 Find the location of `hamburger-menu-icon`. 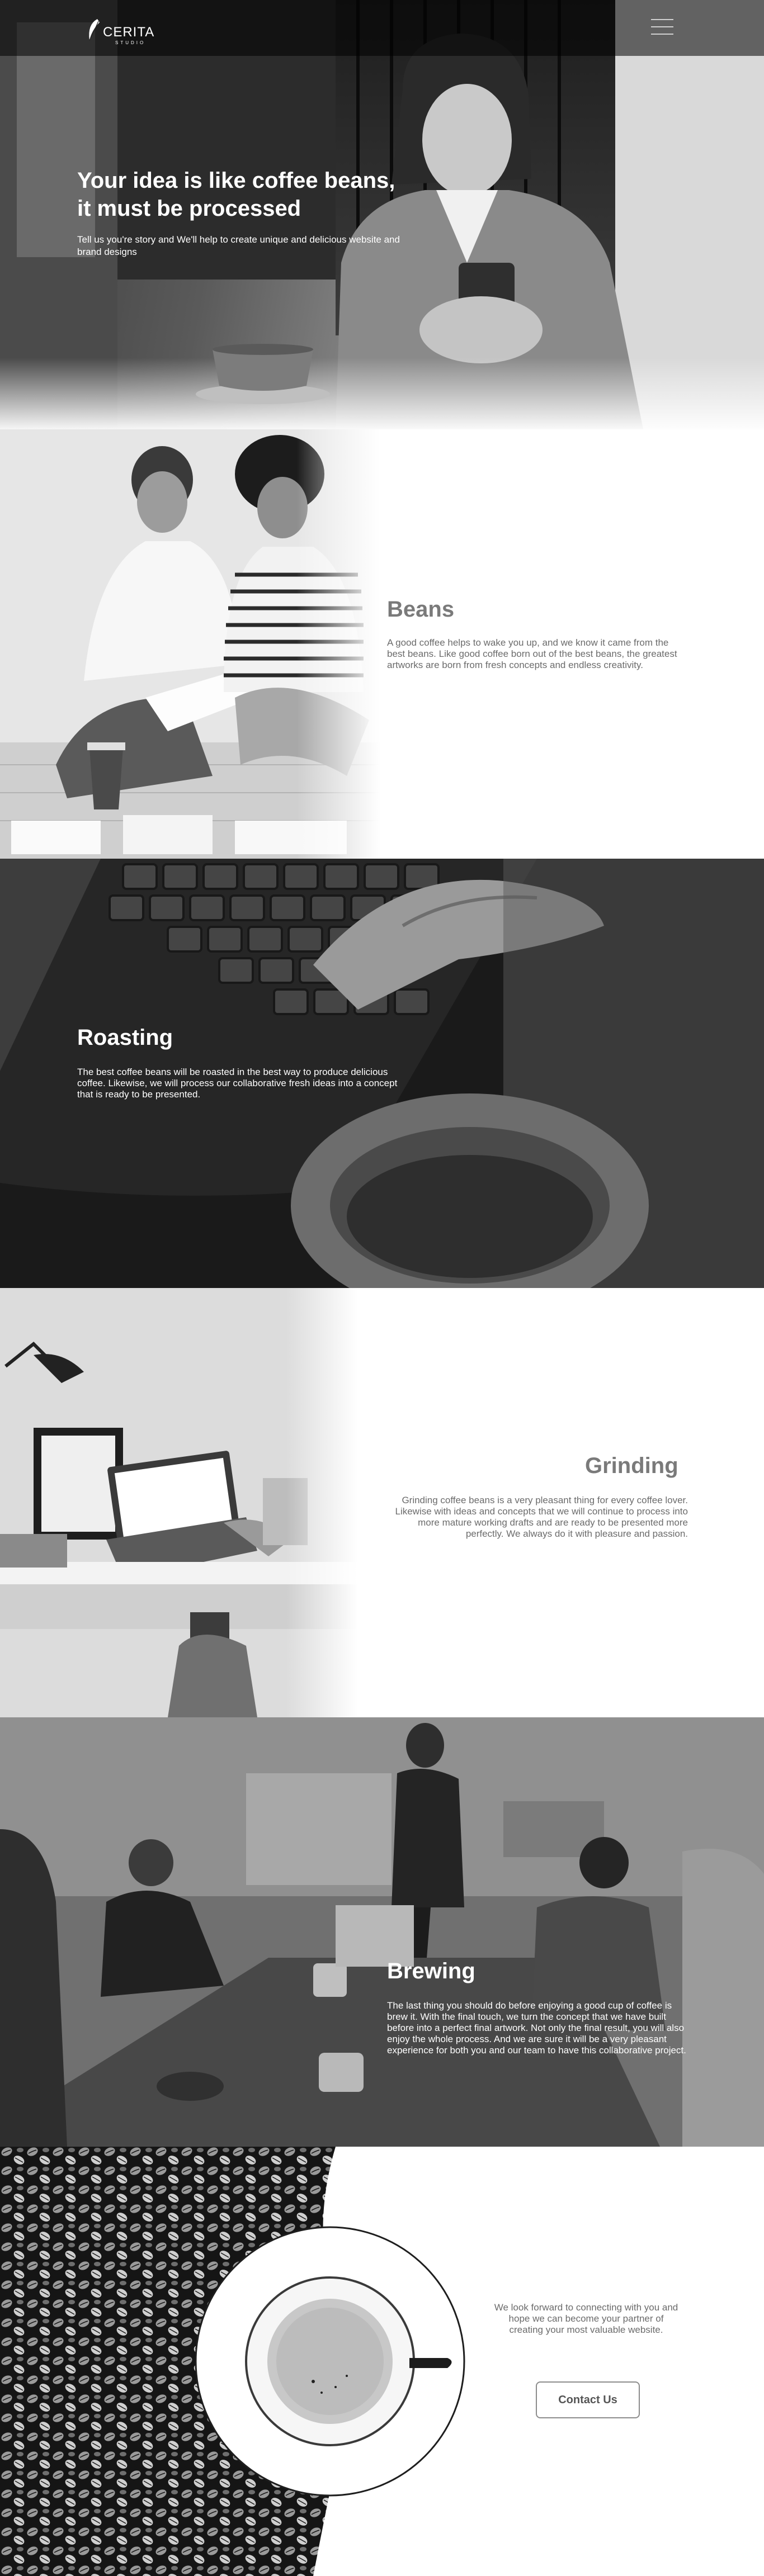

hamburger-menu-icon is located at coordinates (662, 27).